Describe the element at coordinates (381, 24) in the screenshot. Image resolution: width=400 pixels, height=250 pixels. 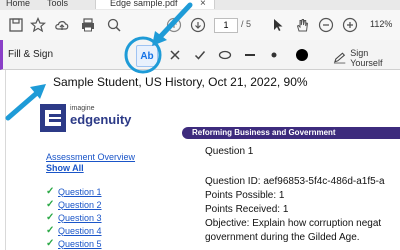
I see `zoom-level: 112%` at that location.